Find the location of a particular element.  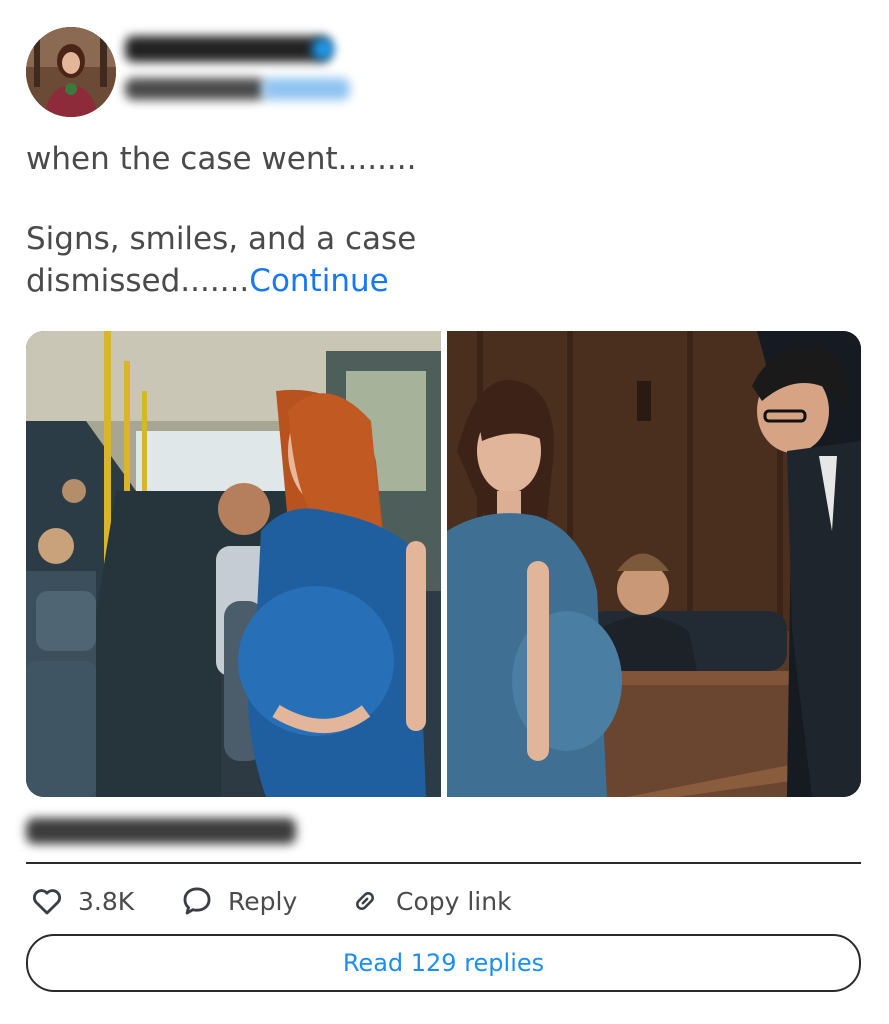

speech-bubble-icon is located at coordinates (197, 901).